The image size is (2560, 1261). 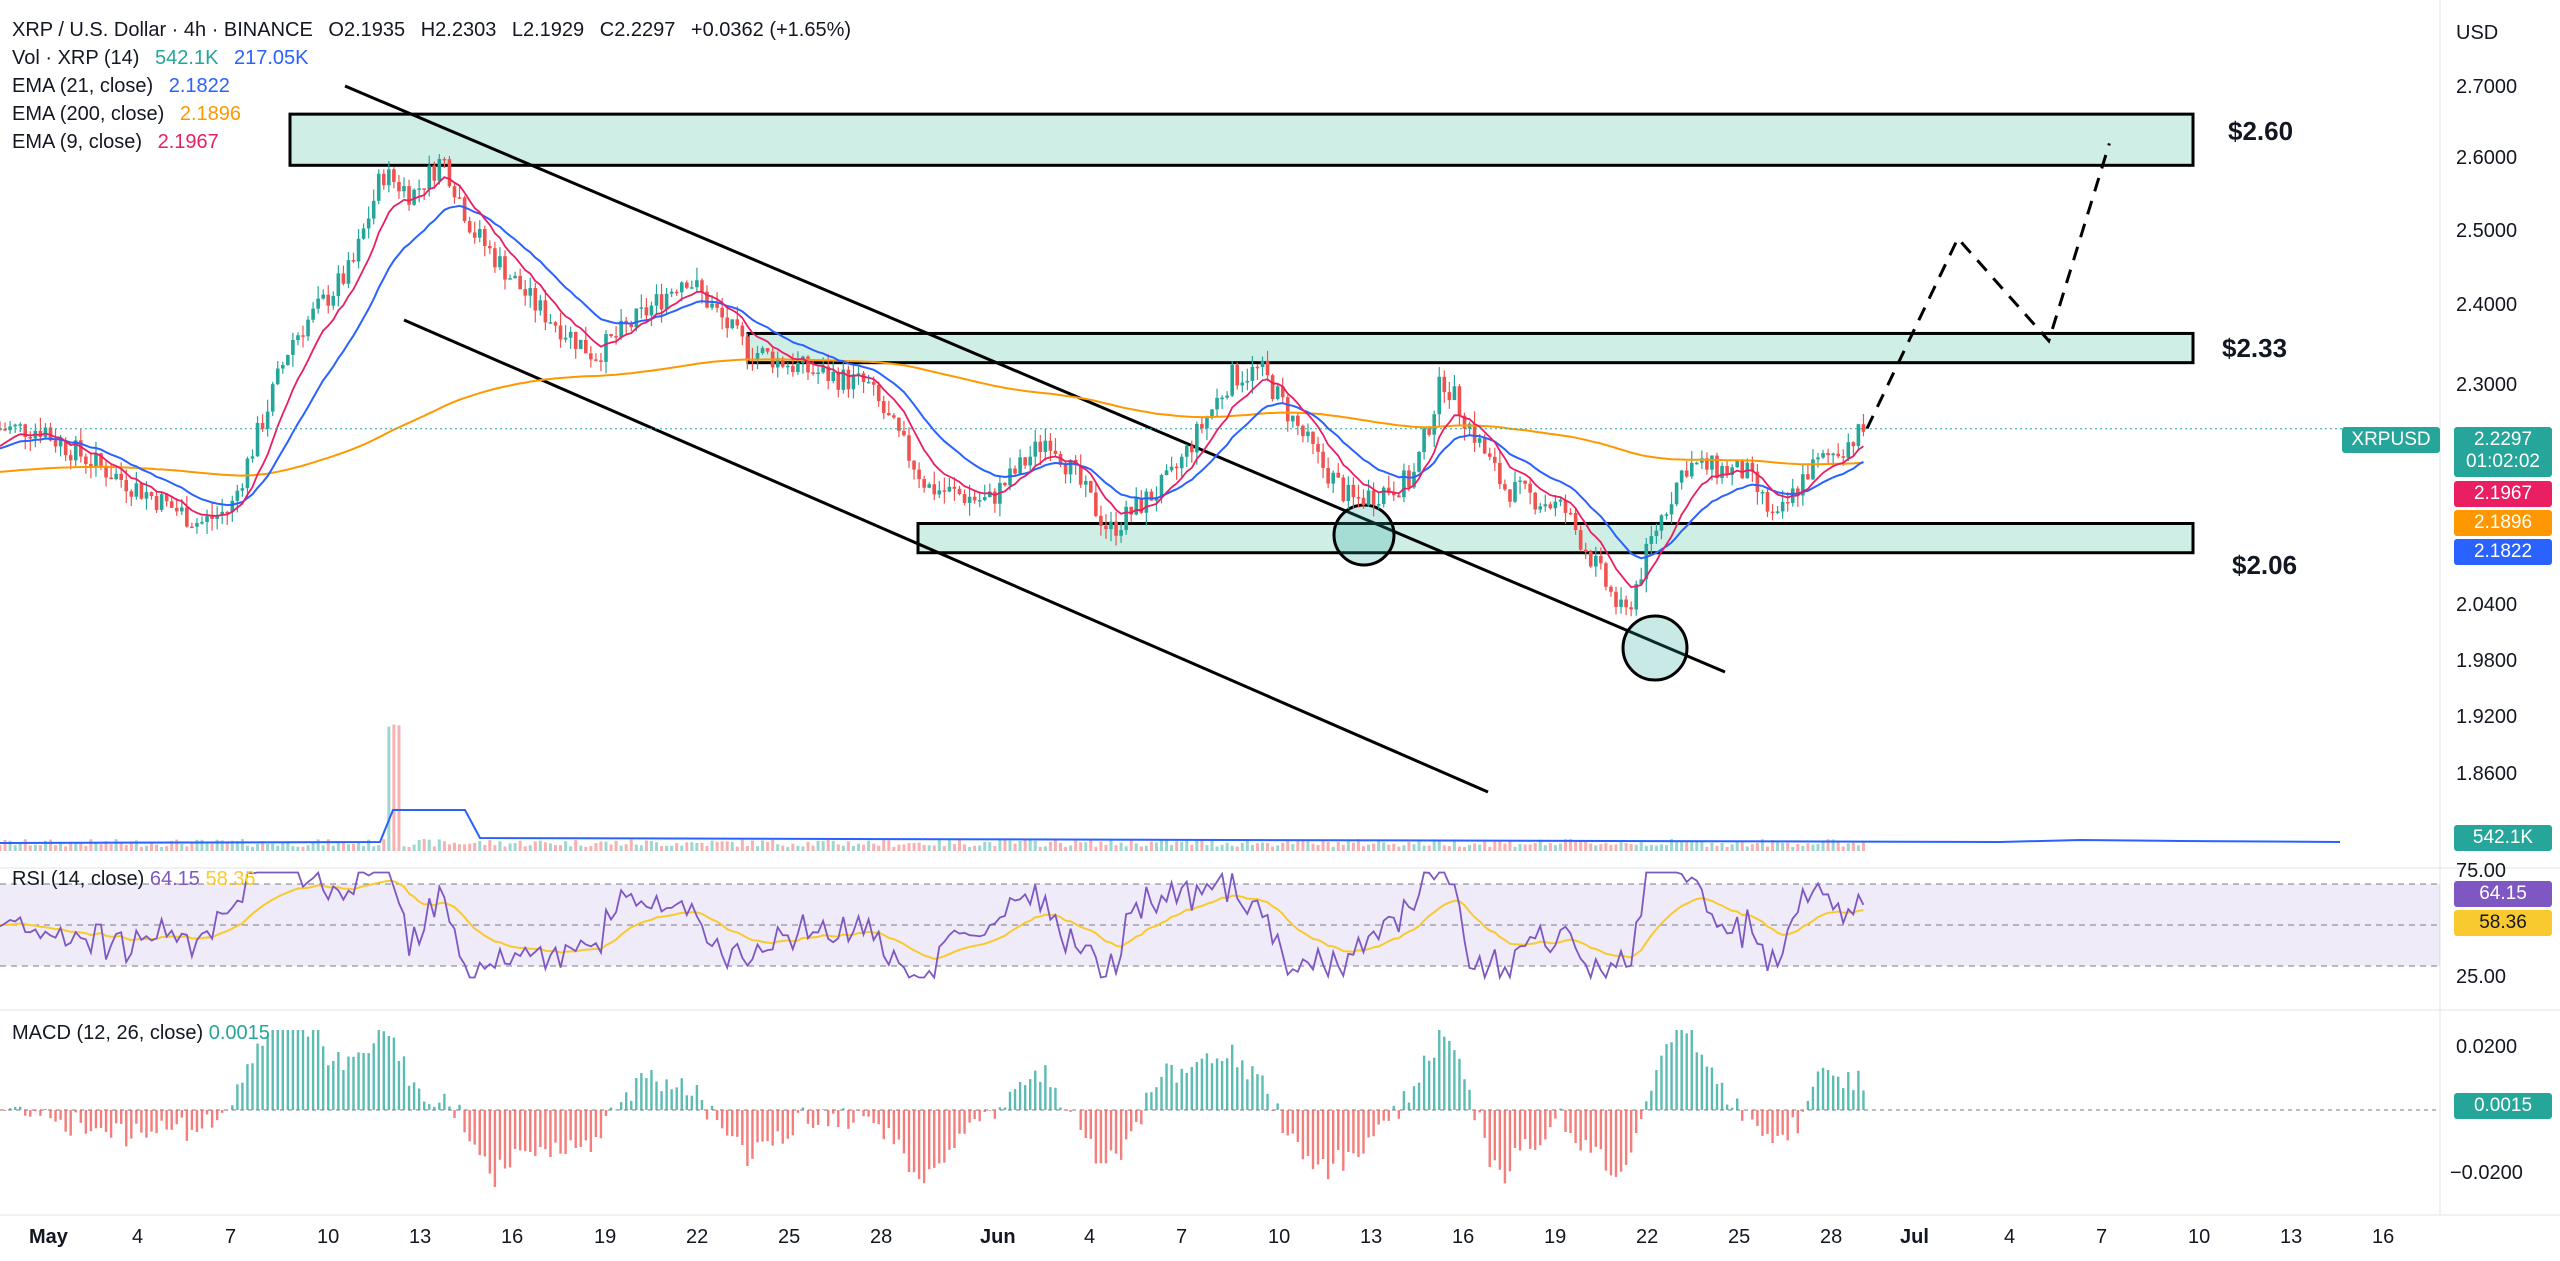 I want to click on volume-ma-line, so click(x=1170, y=826).